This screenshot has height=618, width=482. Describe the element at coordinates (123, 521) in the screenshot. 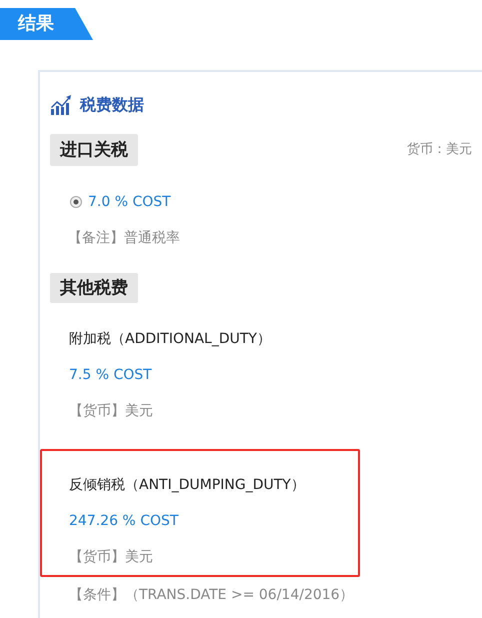

I see `rate-text: 247.26 % COST` at that location.